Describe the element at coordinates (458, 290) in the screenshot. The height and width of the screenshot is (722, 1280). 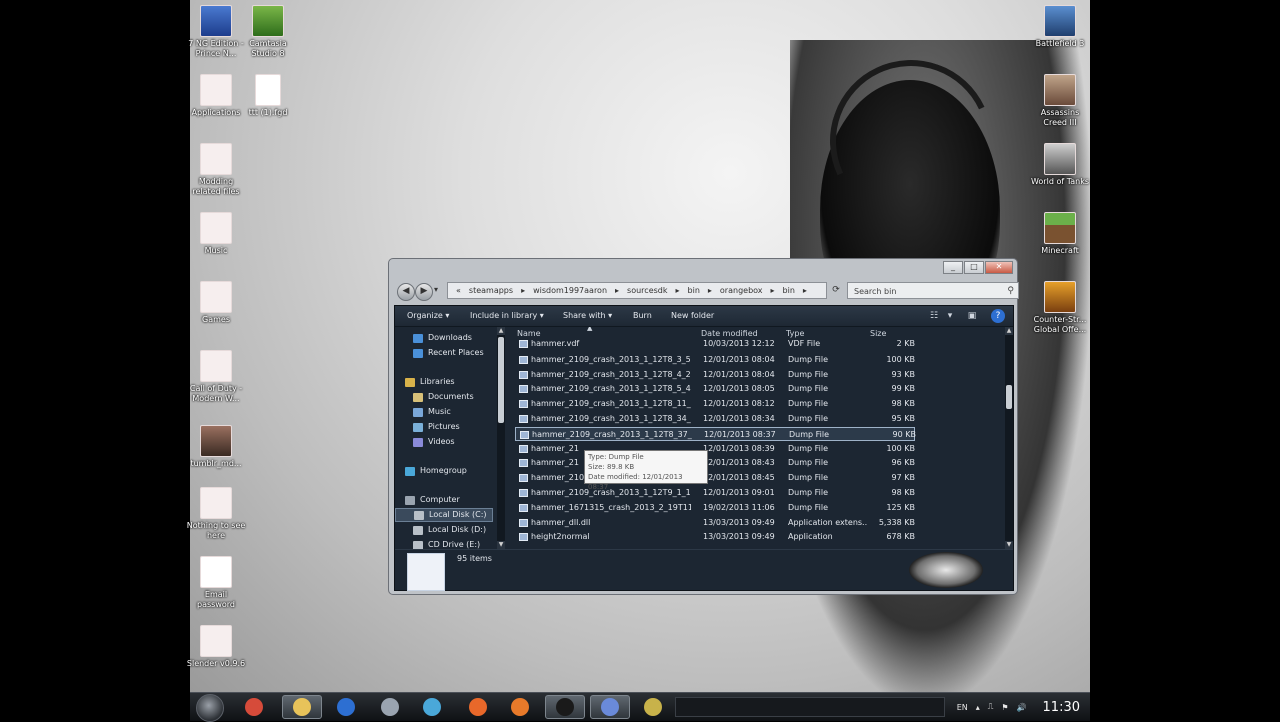
I see `breadcrumb-overflow: «` at that location.